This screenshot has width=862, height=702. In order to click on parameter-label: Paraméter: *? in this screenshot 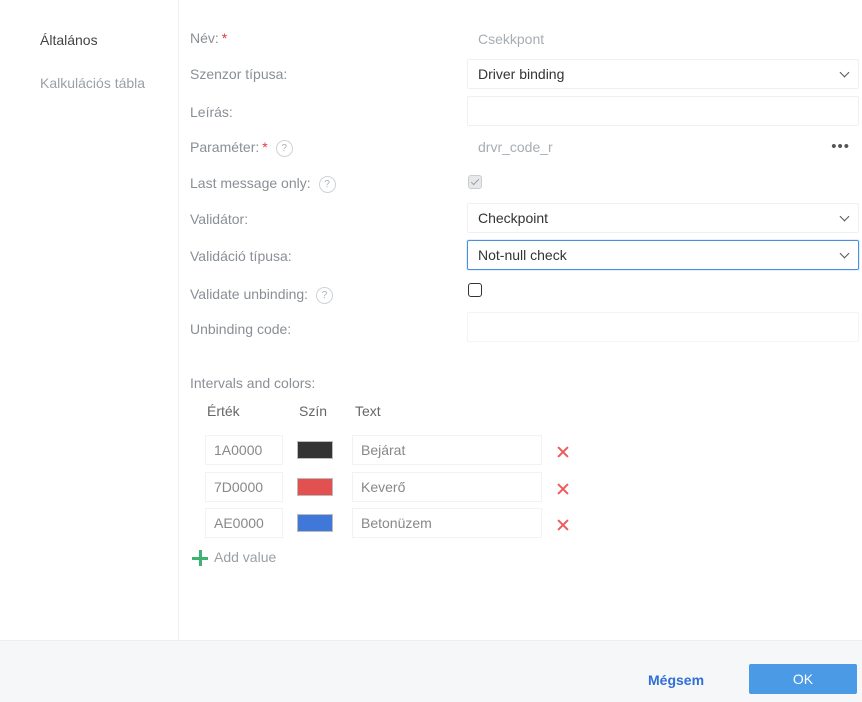, I will do `click(241, 148)`.